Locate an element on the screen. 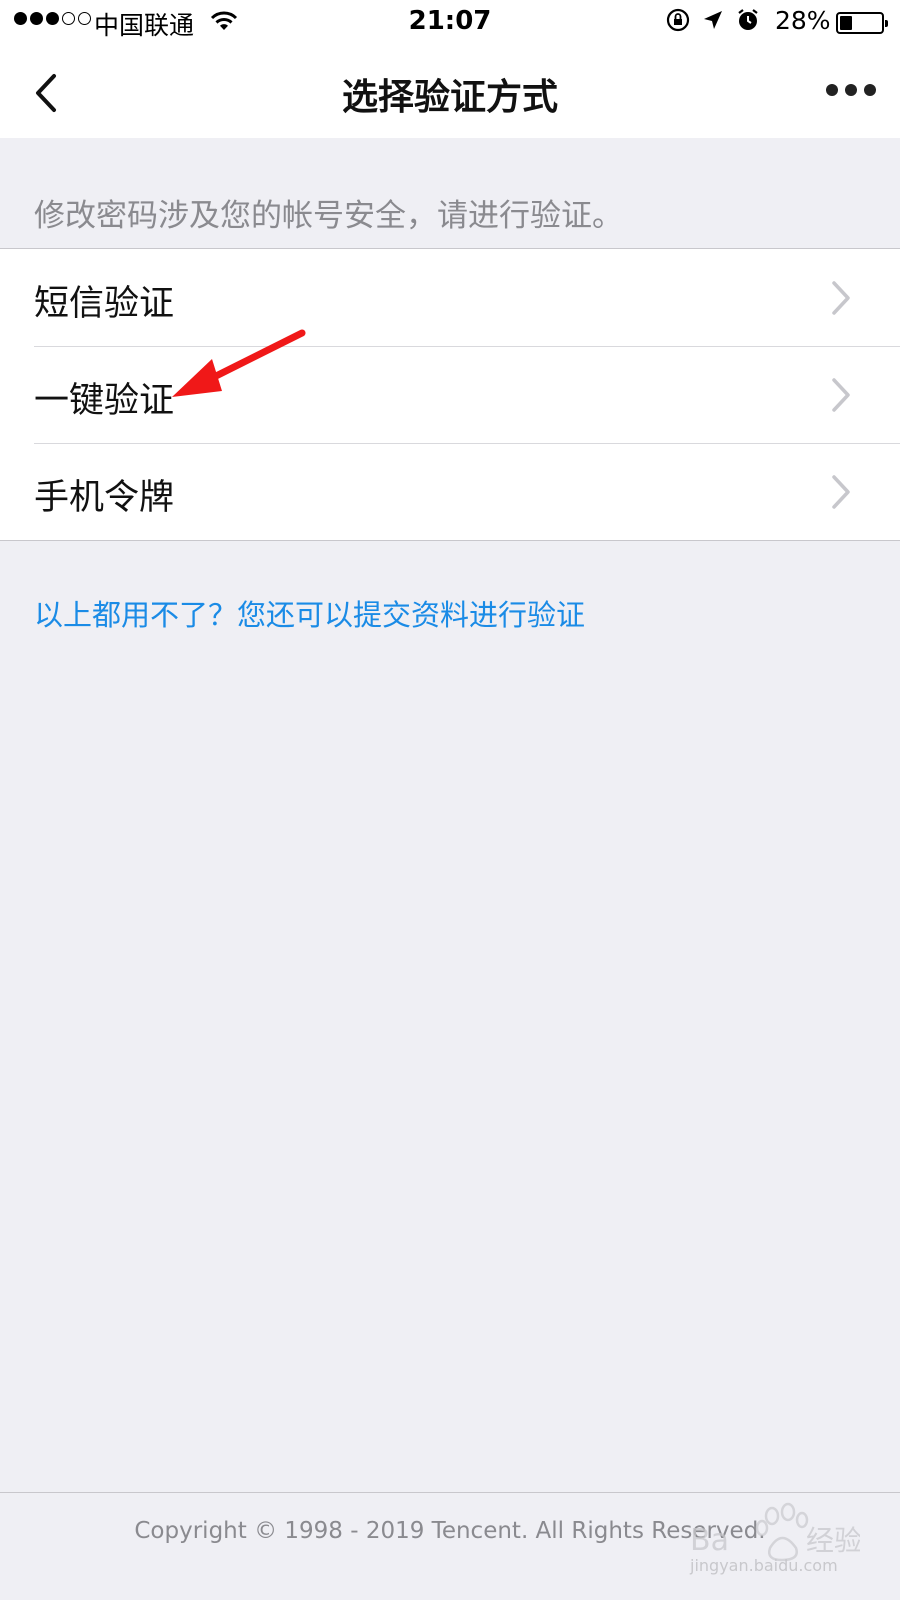 The width and height of the screenshot is (900, 1600). method-label: 短信验证 is located at coordinates (104, 304).